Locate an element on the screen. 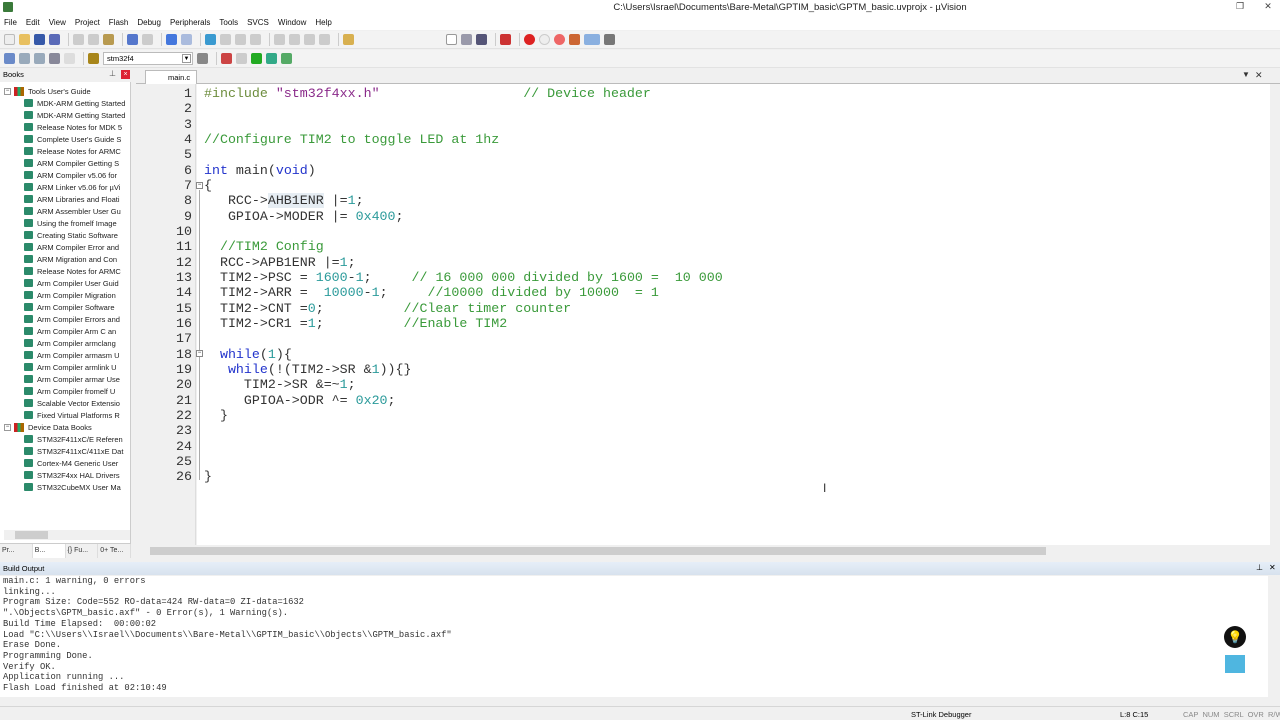 The image size is (1280, 720). restore-button: ❐ is located at coordinates (1240, 6).